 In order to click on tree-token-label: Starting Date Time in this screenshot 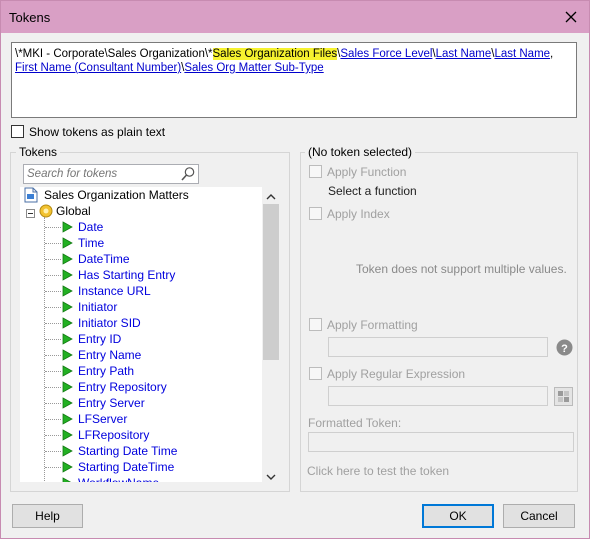, I will do `click(128, 451)`.